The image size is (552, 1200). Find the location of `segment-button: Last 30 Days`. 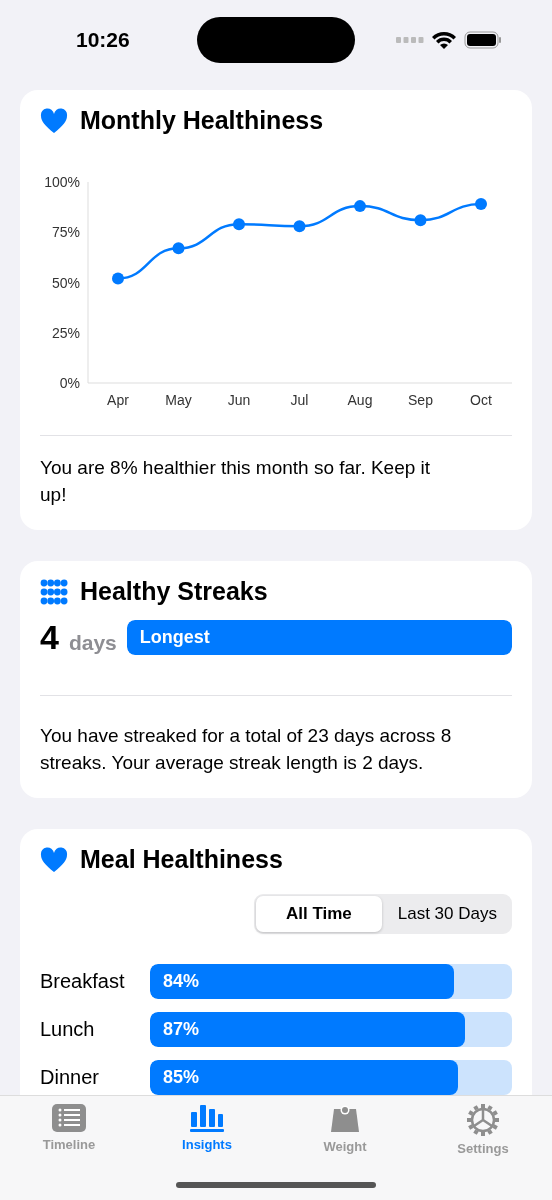

segment-button: Last 30 Days is located at coordinates (445, 914).